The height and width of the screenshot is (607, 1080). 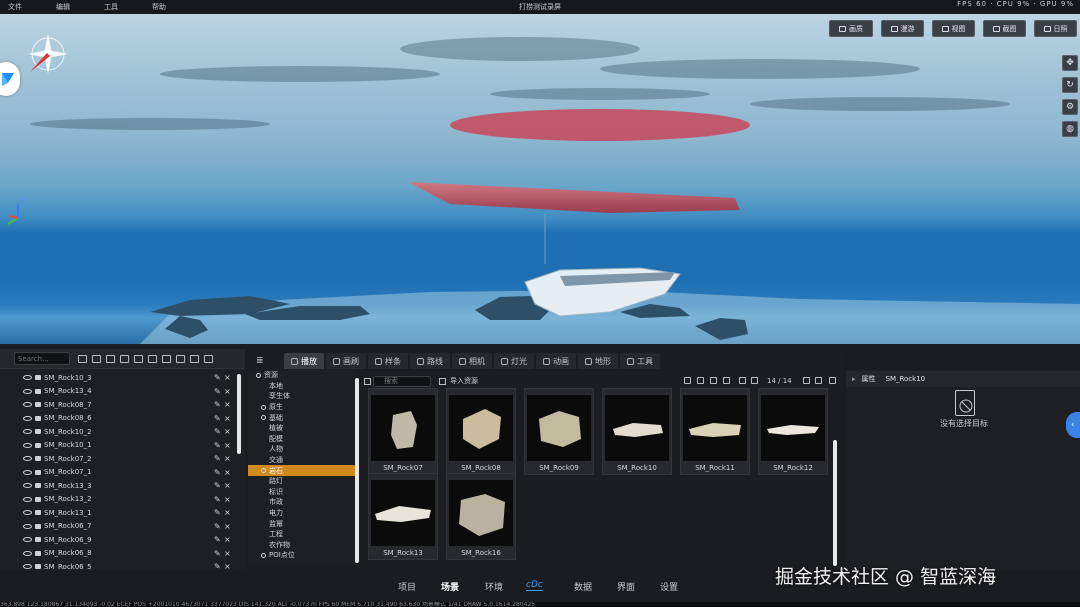 What do you see at coordinates (42, 358) in the screenshot?
I see `outliner-search-input` at bounding box center [42, 358].